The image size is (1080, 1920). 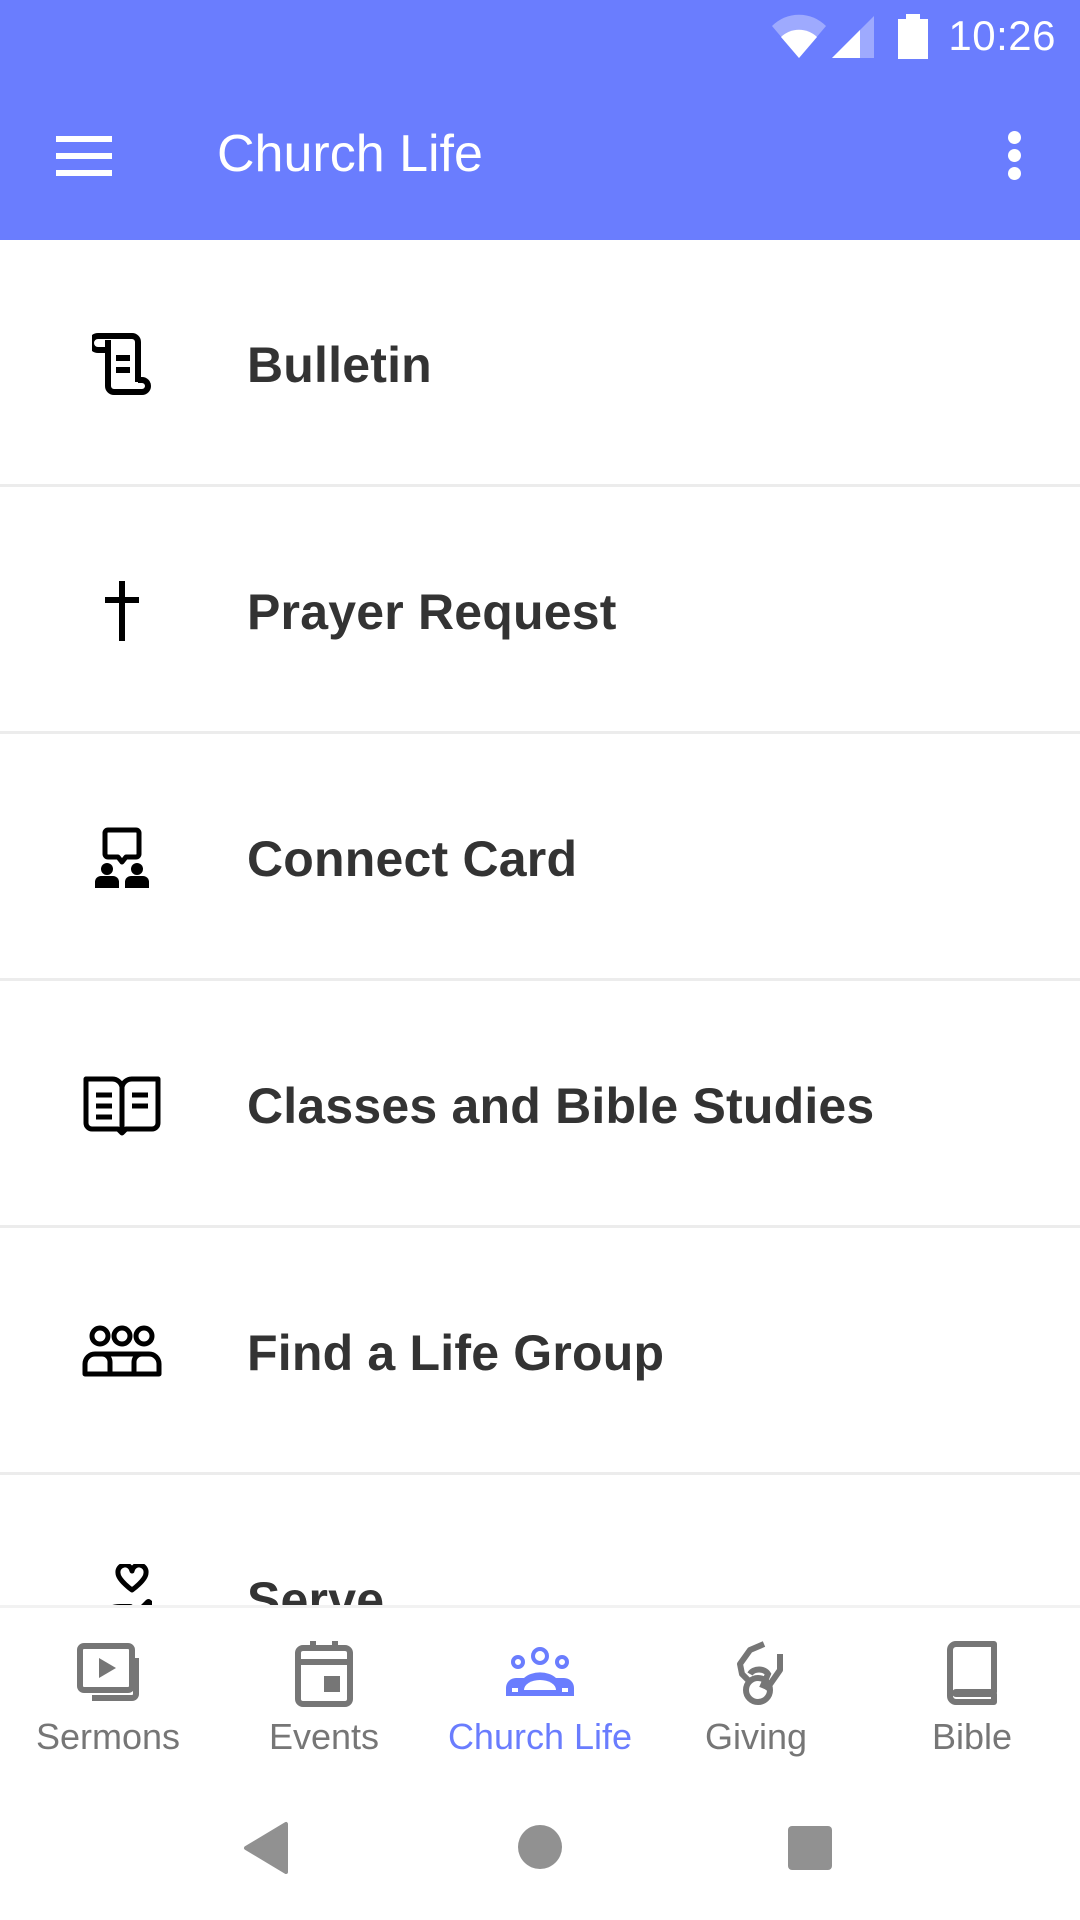 I want to click on giving-hand-icon, so click(x=760, y=1673).